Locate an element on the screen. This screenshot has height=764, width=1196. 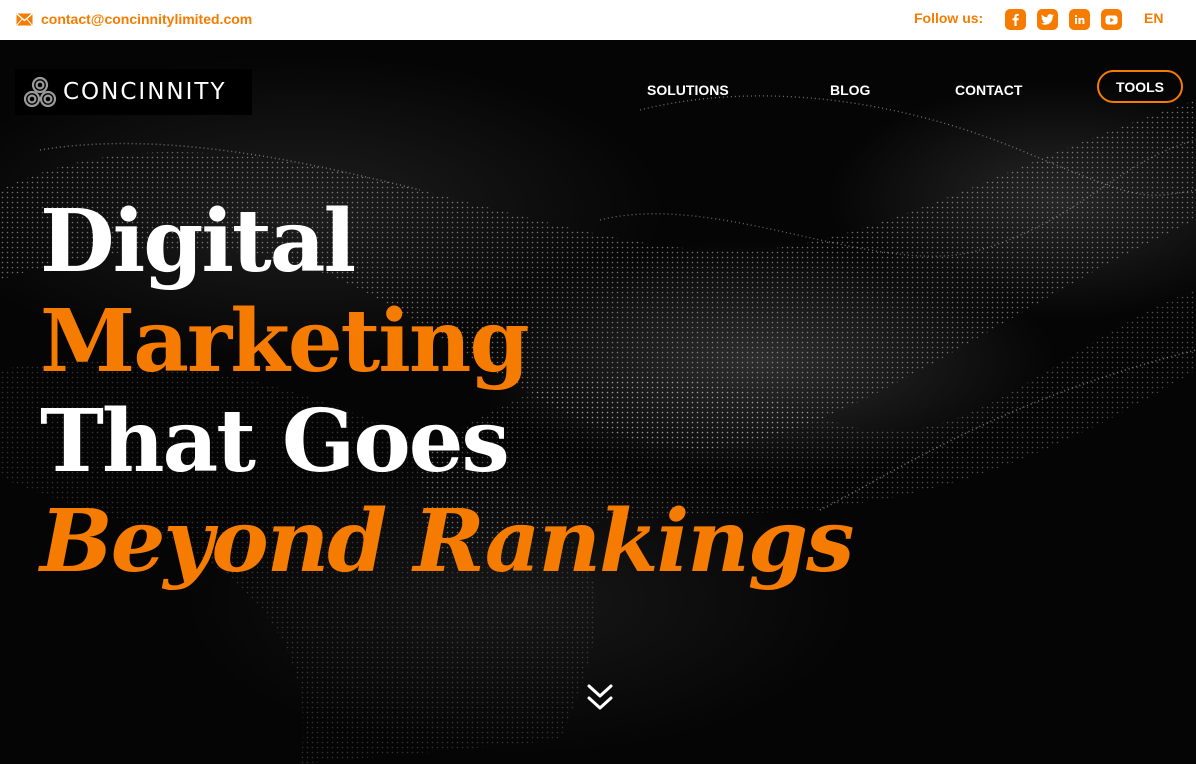
follow-us-label: Follow us: is located at coordinates (949, 18).